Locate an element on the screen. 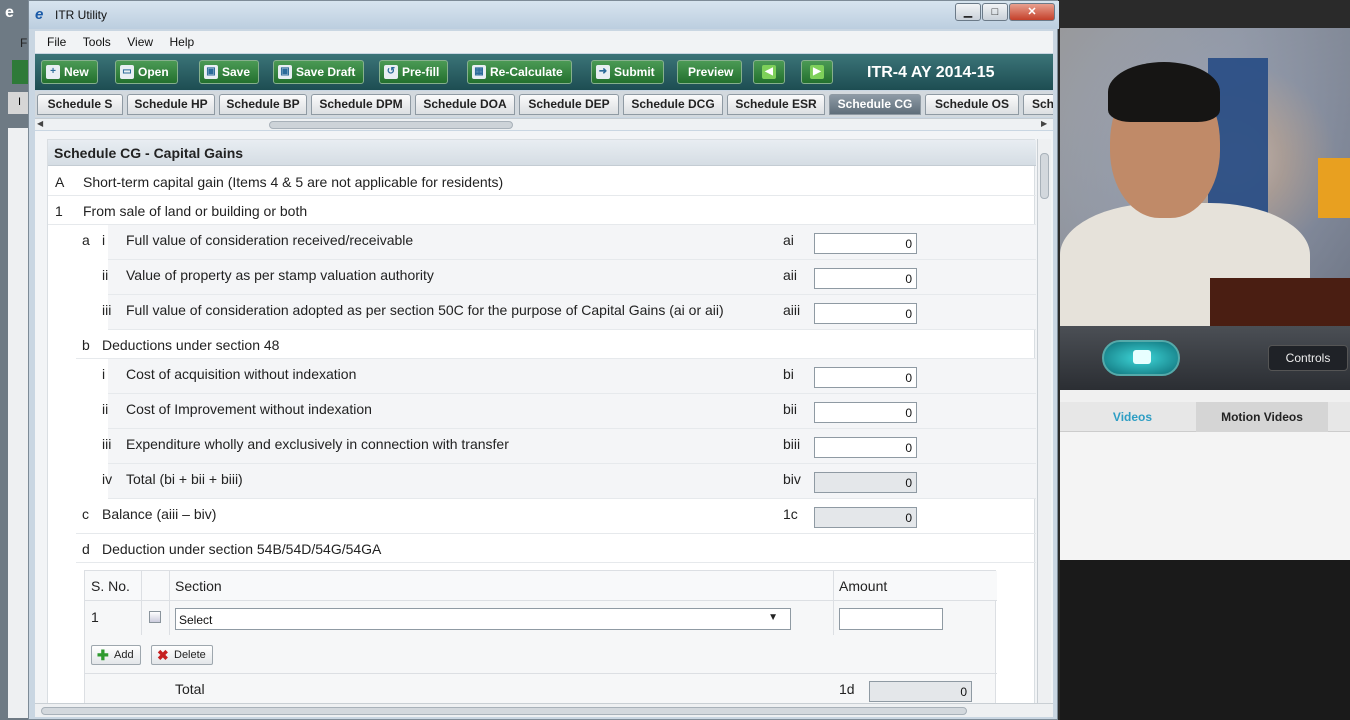 Image resolution: width=1350 pixels, height=720 pixels. row-d-text: Deduction under section 54B/54D/54G/54GA is located at coordinates (242, 549).